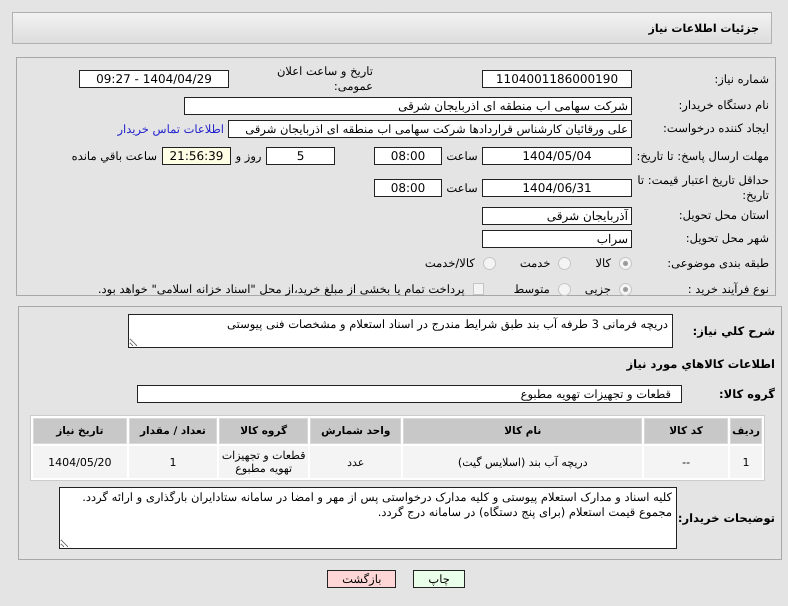  I want to click on checkbox, so click(478, 289).